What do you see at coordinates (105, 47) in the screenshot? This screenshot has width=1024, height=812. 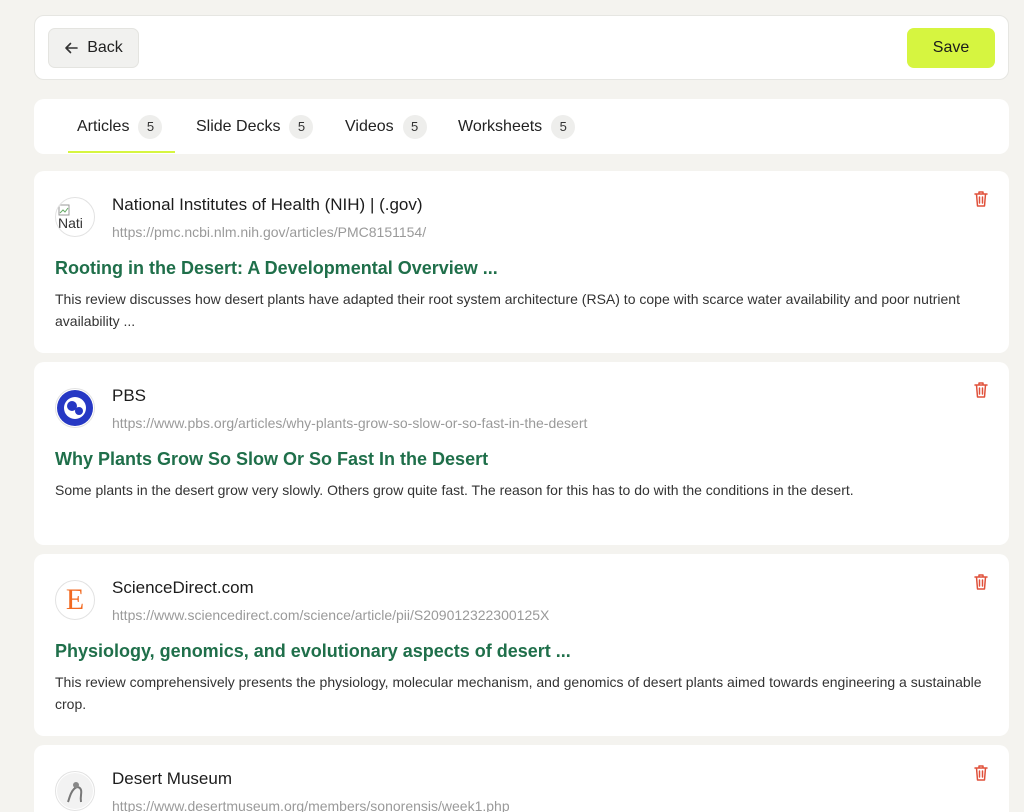 I see `back-label: Back` at bounding box center [105, 47].